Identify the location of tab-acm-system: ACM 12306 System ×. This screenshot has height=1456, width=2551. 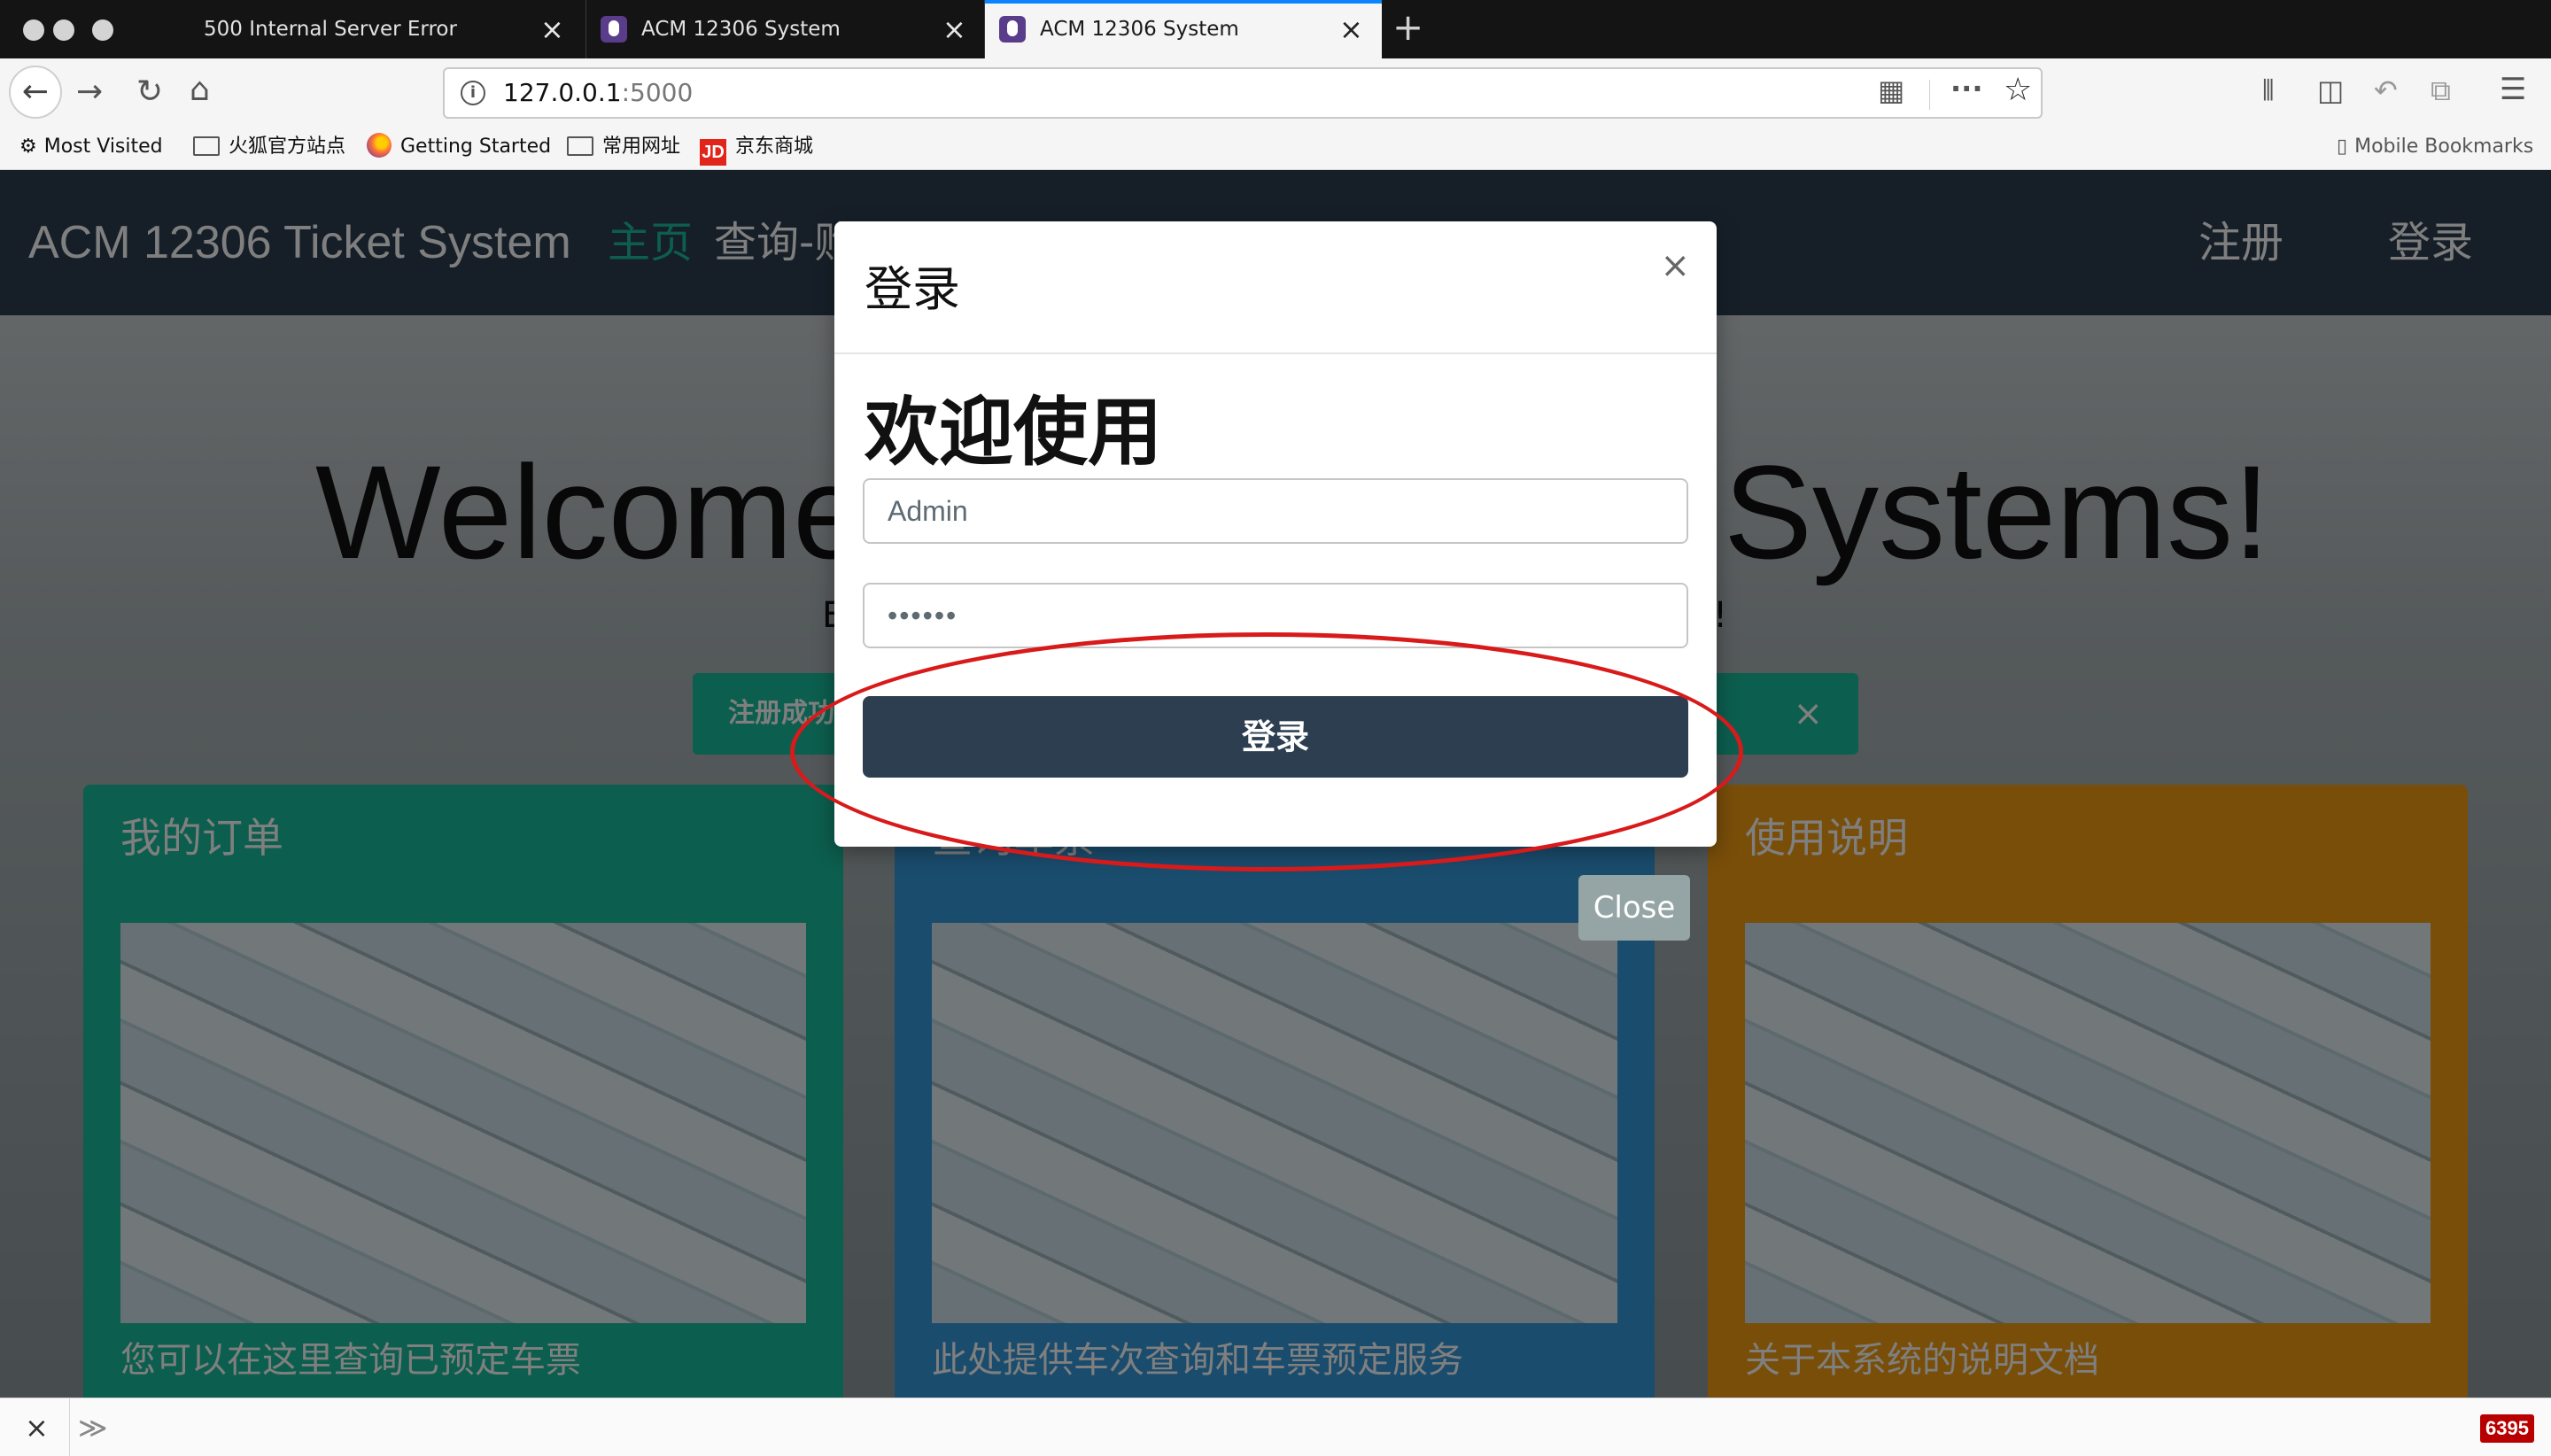
(786, 29).